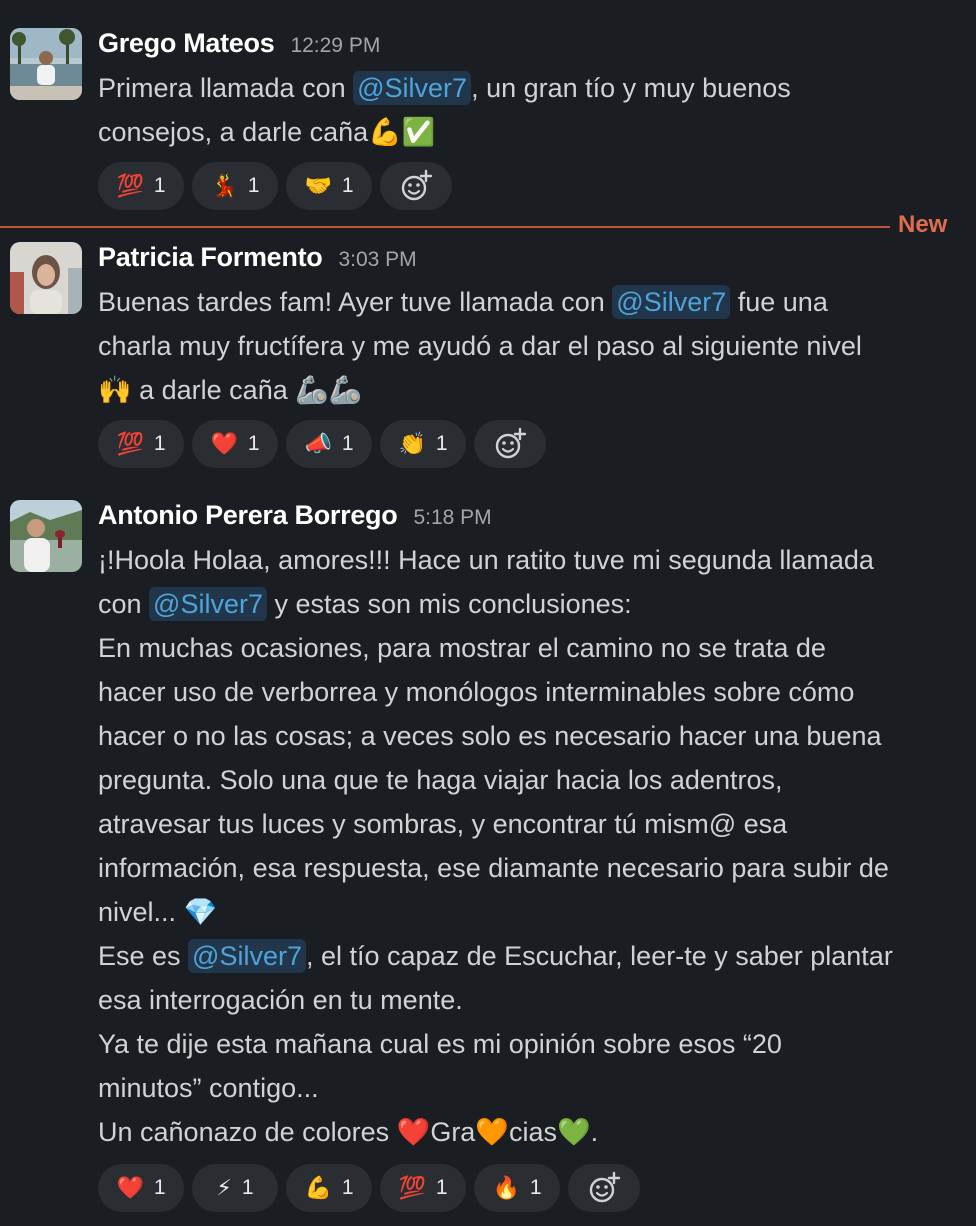  I want to click on message-line: consejos, a darle caña💪✅, so click(528, 132).